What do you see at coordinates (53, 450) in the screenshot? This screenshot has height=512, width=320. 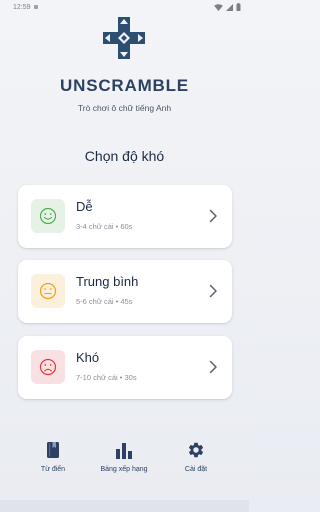 I see `book-icon` at bounding box center [53, 450].